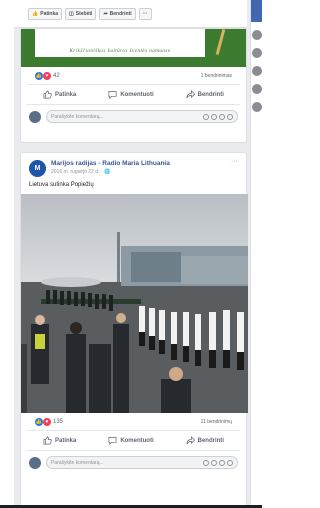 The width and height of the screenshot is (320, 508). Describe the element at coordinates (105, 13) in the screenshot. I see `share-icon: ➦` at that location.